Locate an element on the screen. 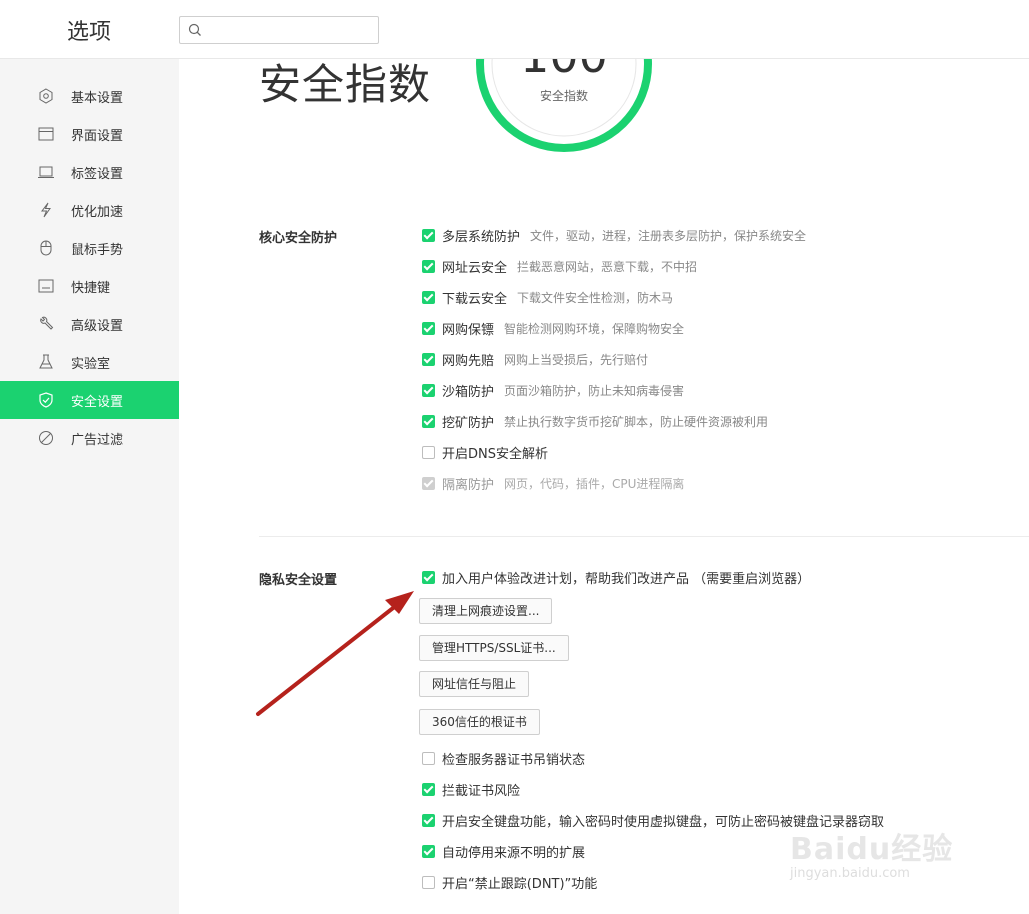 The height and width of the screenshot is (914, 1029). sidebar-item-tabs: 标签设置 is located at coordinates (89, 172).